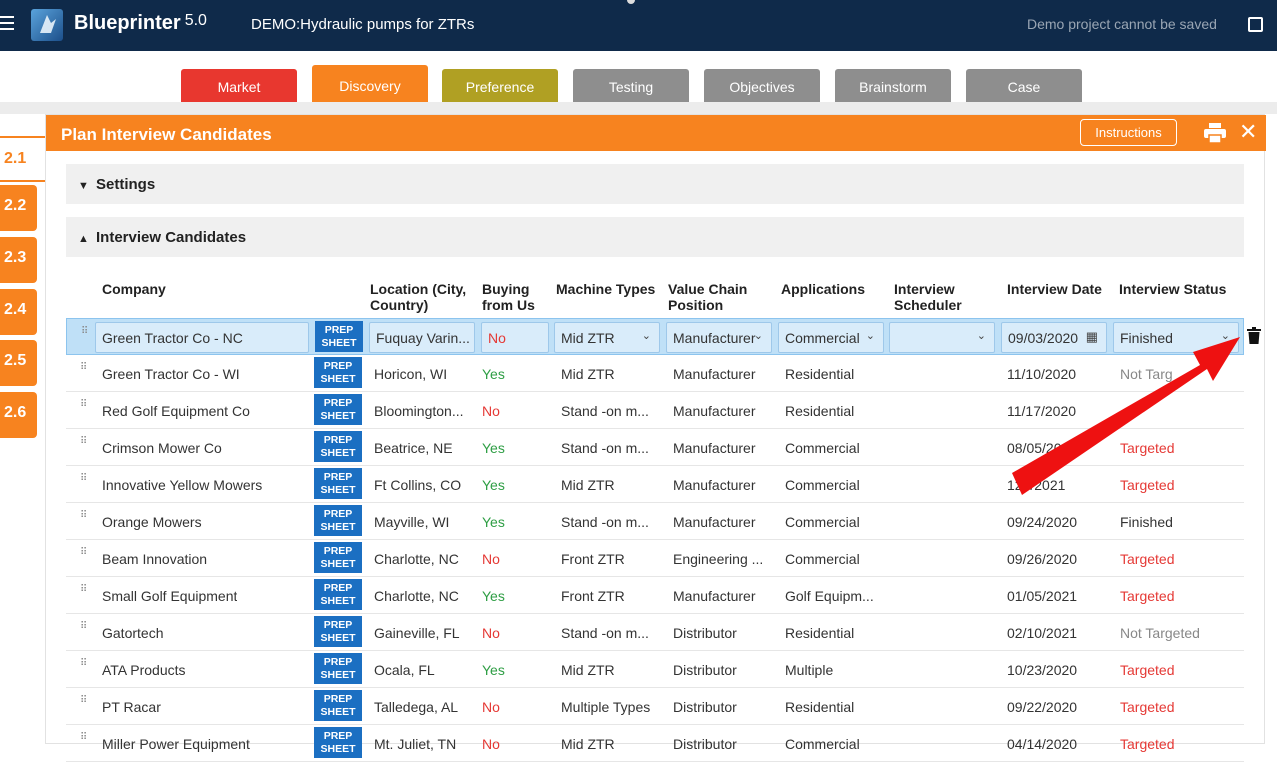  What do you see at coordinates (83, 186) in the screenshot?
I see `chevron-down-icon: ▼` at bounding box center [83, 186].